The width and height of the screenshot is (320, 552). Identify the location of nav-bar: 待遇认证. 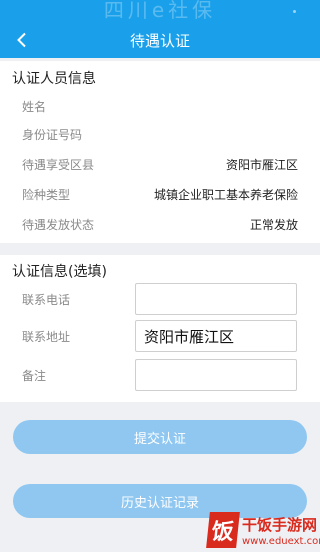
(160, 40).